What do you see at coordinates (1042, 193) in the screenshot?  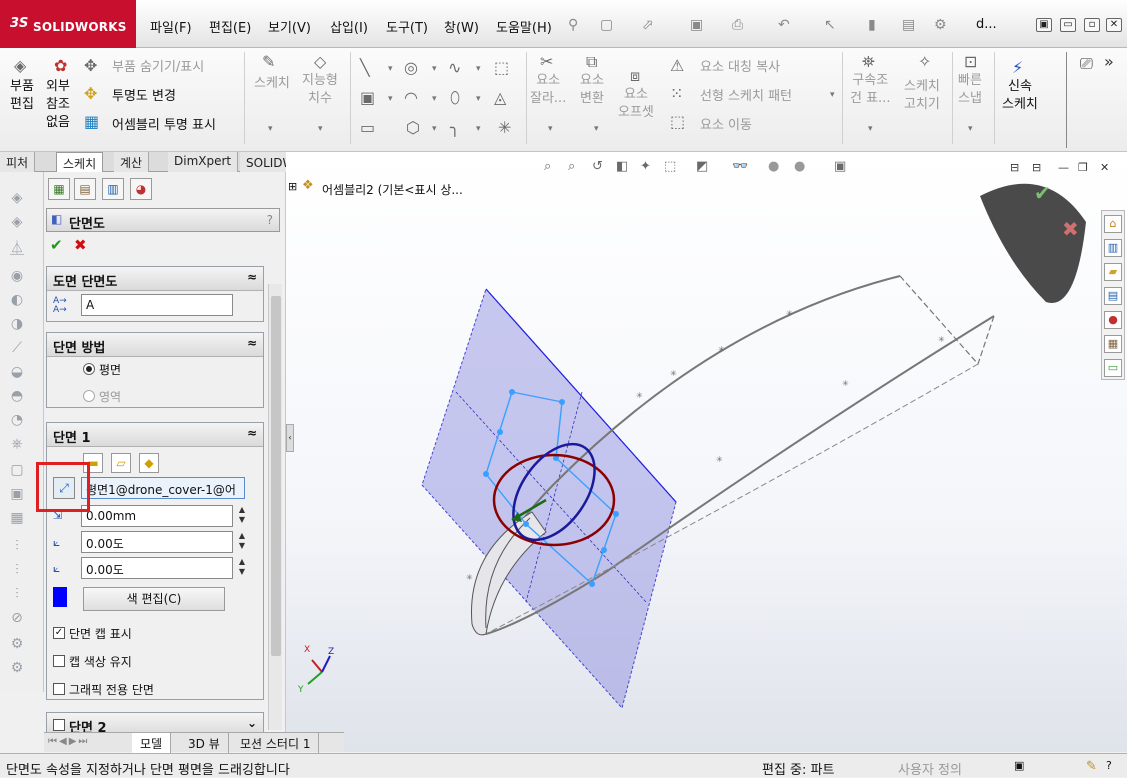 I see `confirm-ok-icon: ✔` at bounding box center [1042, 193].